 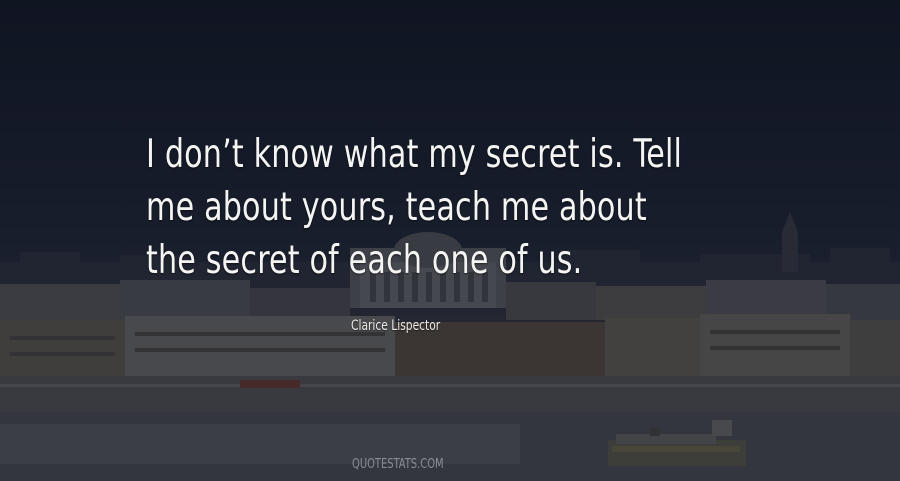 What do you see at coordinates (398, 464) in the screenshot?
I see `site-watermark: QUOTESTATS.COM` at bounding box center [398, 464].